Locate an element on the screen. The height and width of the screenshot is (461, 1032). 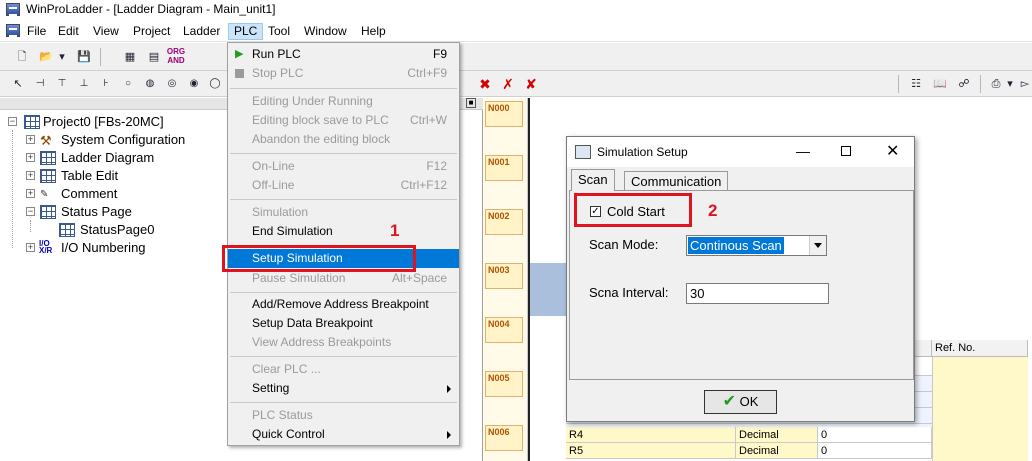
menu-file: File is located at coordinates (36, 31).